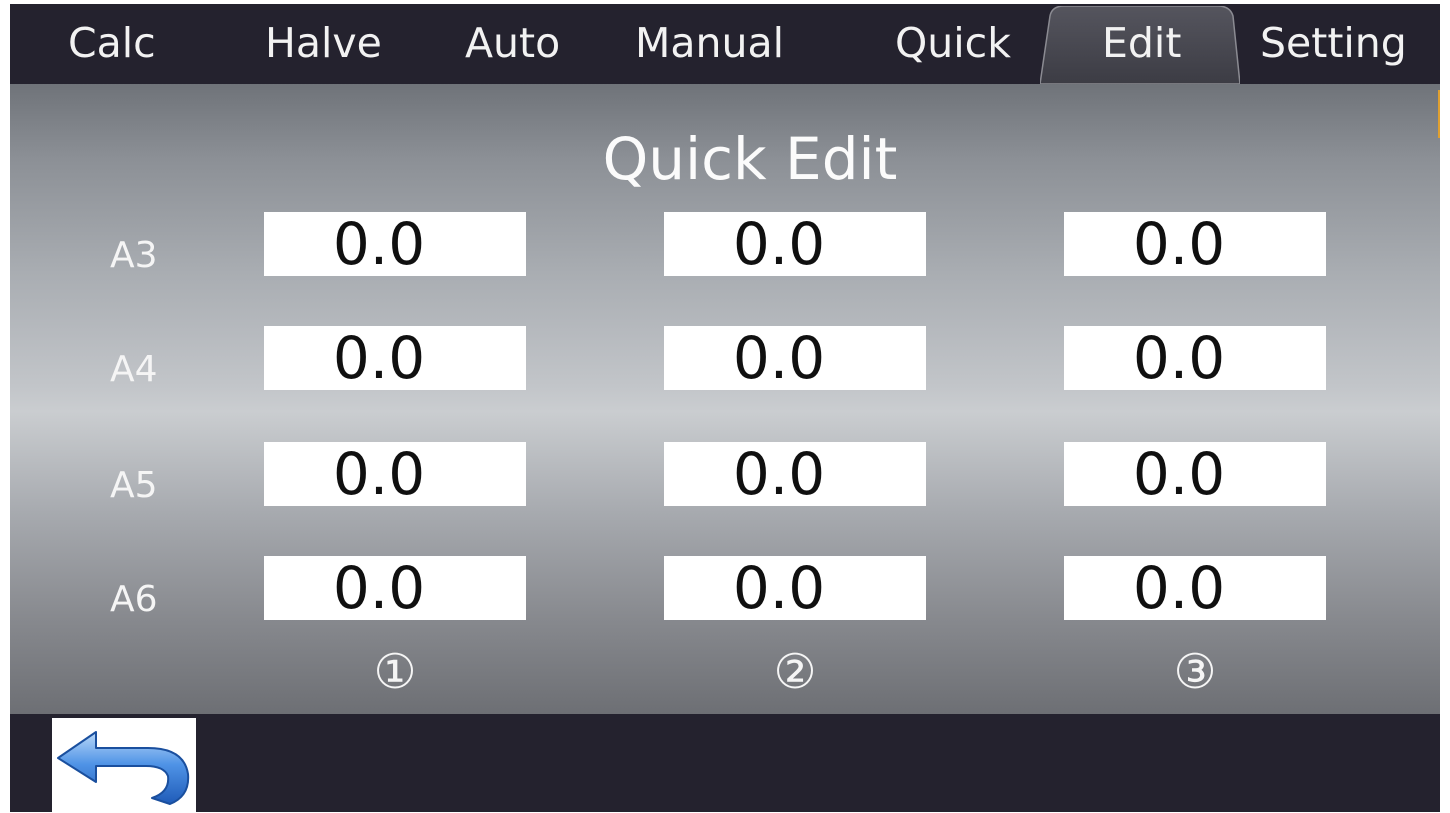  Describe the element at coordinates (709, 44) in the screenshot. I see `tab-manual: Manual` at that location.